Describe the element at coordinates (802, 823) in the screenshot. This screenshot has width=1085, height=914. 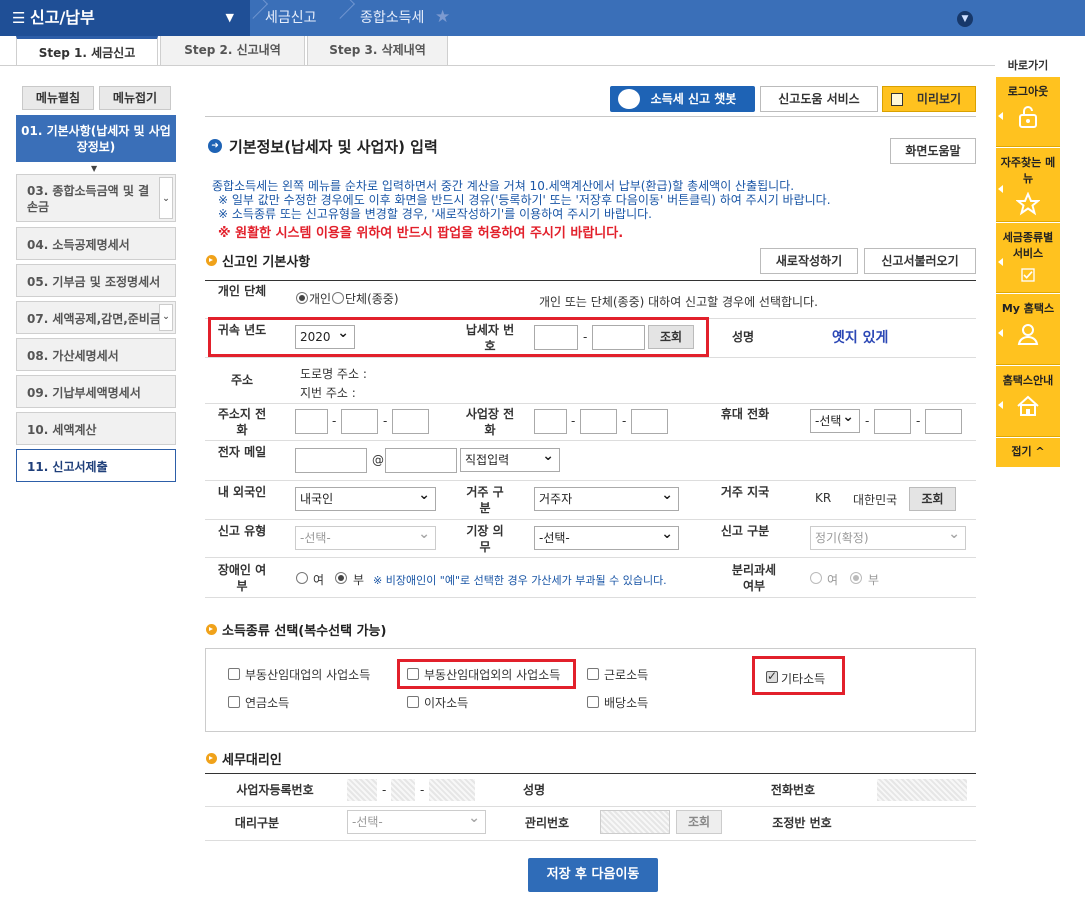
I see `label-team-no: 조정반 번호` at that location.